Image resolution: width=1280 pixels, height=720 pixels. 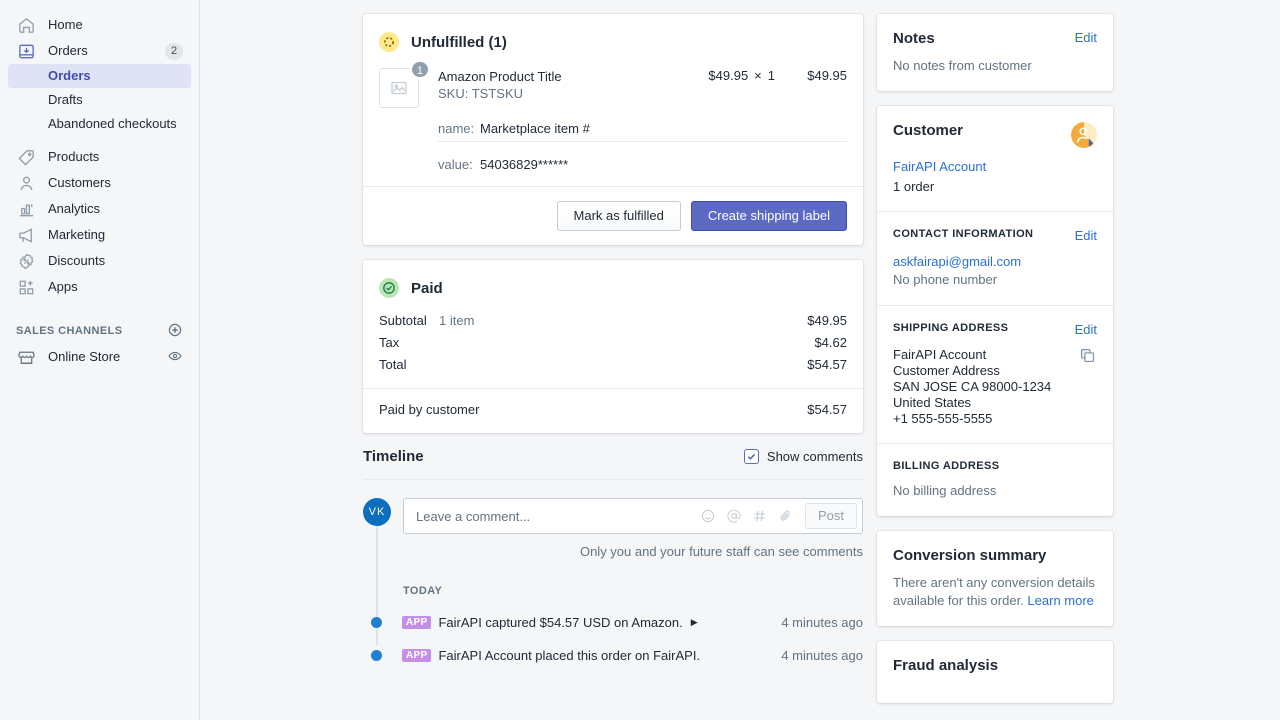 What do you see at coordinates (945, 490) in the screenshot?
I see `billing-address-body: No billing address` at bounding box center [945, 490].